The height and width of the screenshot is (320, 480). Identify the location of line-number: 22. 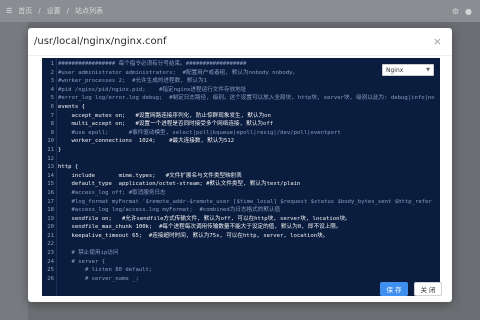
(50, 244).